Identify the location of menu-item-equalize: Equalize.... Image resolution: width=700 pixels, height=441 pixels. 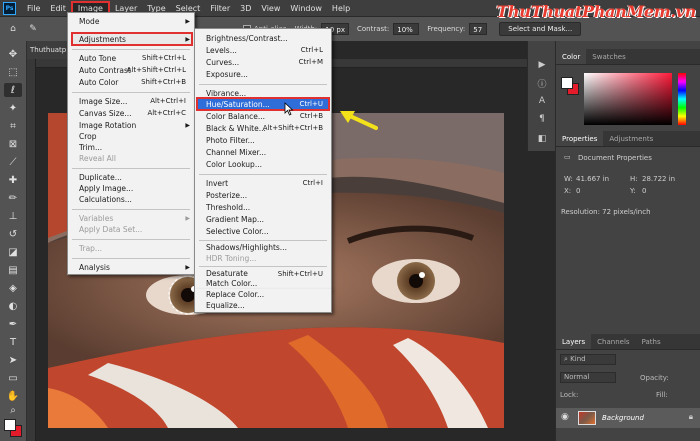
(263, 306).